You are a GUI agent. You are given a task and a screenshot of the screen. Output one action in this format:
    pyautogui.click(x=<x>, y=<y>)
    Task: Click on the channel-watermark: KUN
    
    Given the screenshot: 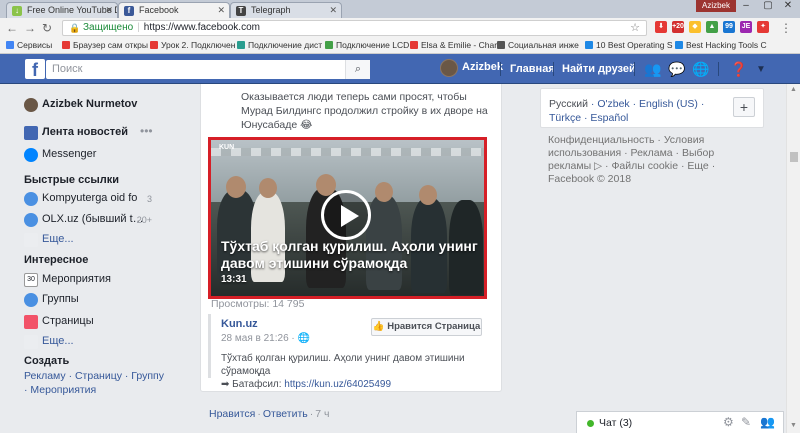 What is the action you would take?
    pyautogui.click(x=227, y=147)
    